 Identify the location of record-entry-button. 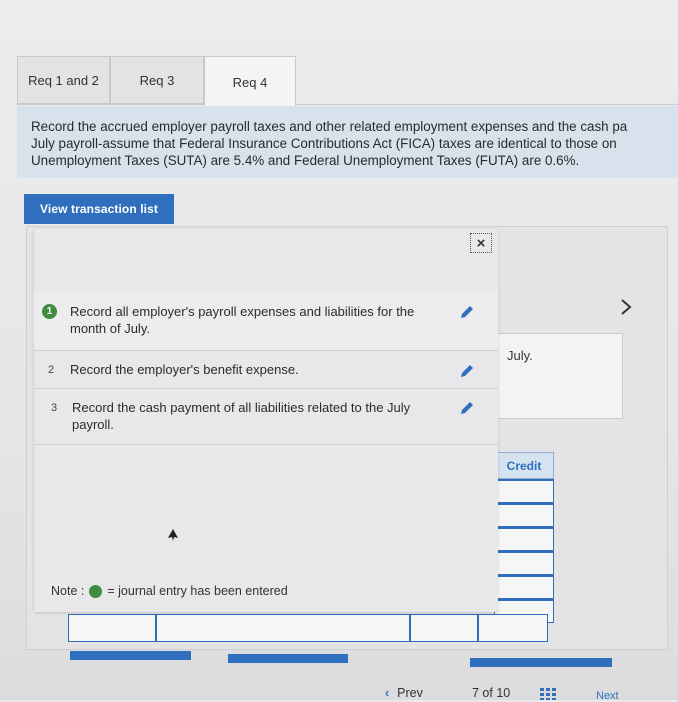
(130, 655).